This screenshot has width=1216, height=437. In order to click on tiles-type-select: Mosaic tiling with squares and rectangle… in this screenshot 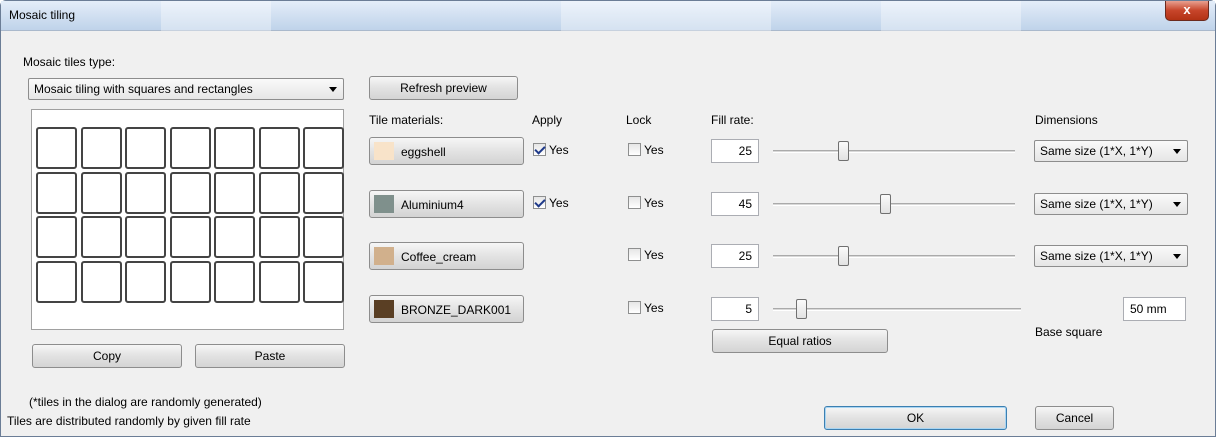, I will do `click(186, 89)`.